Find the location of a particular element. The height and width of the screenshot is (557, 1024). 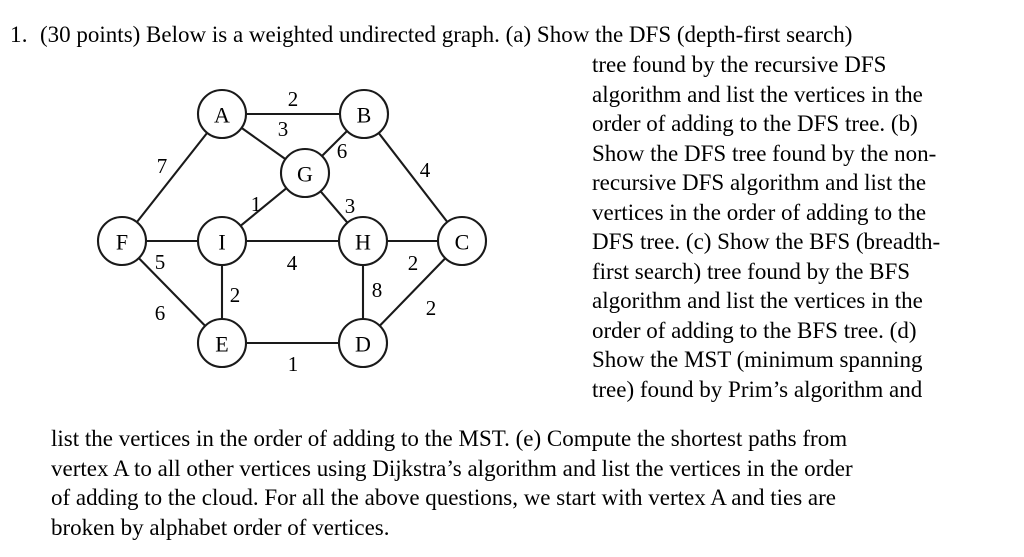

text-line-1: algorithm and list the vertices in the is located at coordinates (757, 94).